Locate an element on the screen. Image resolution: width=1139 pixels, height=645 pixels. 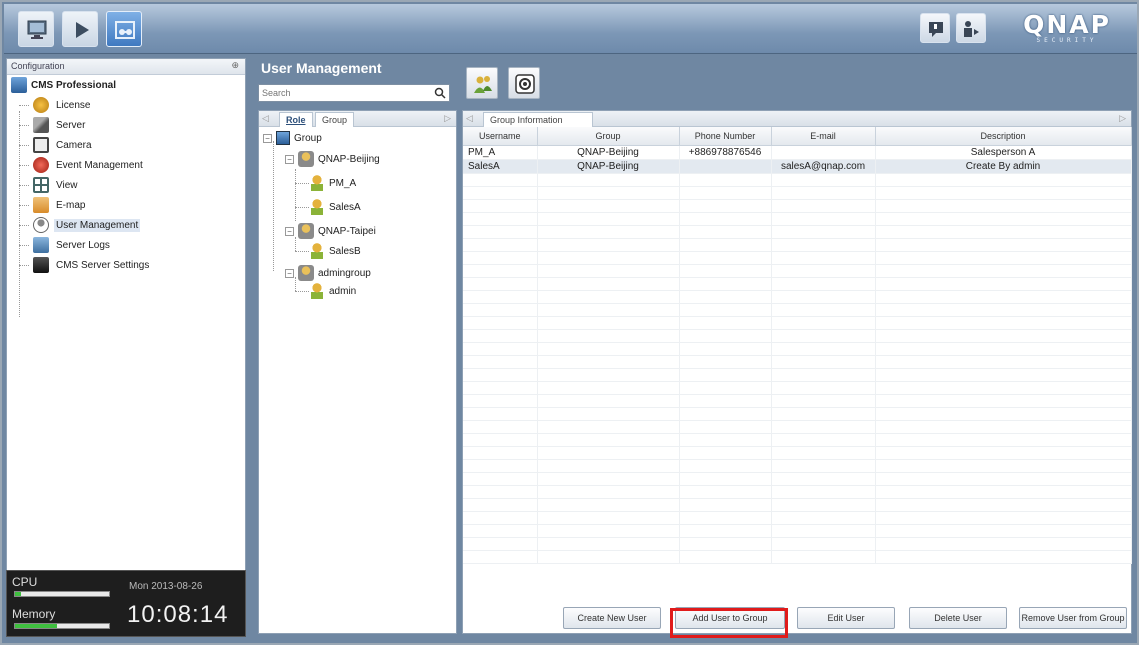
nav-item-server-logs: Server Logs is located at coordinates (128, 245).